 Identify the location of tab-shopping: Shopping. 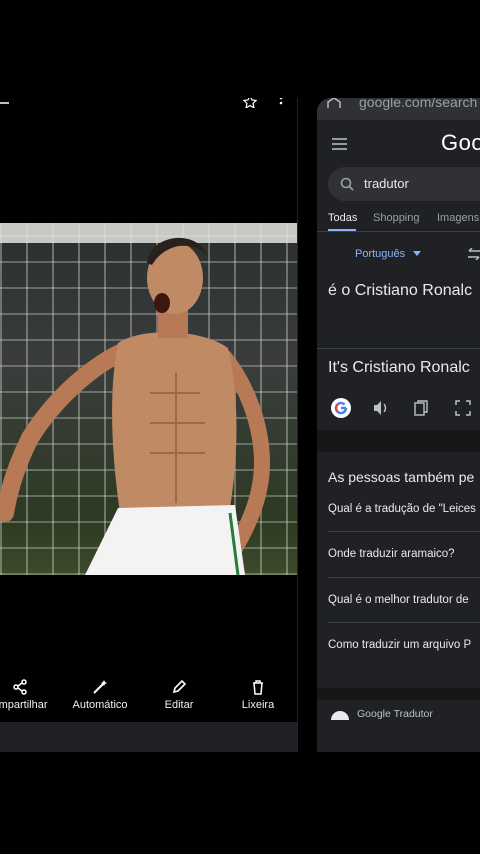
(396, 218).